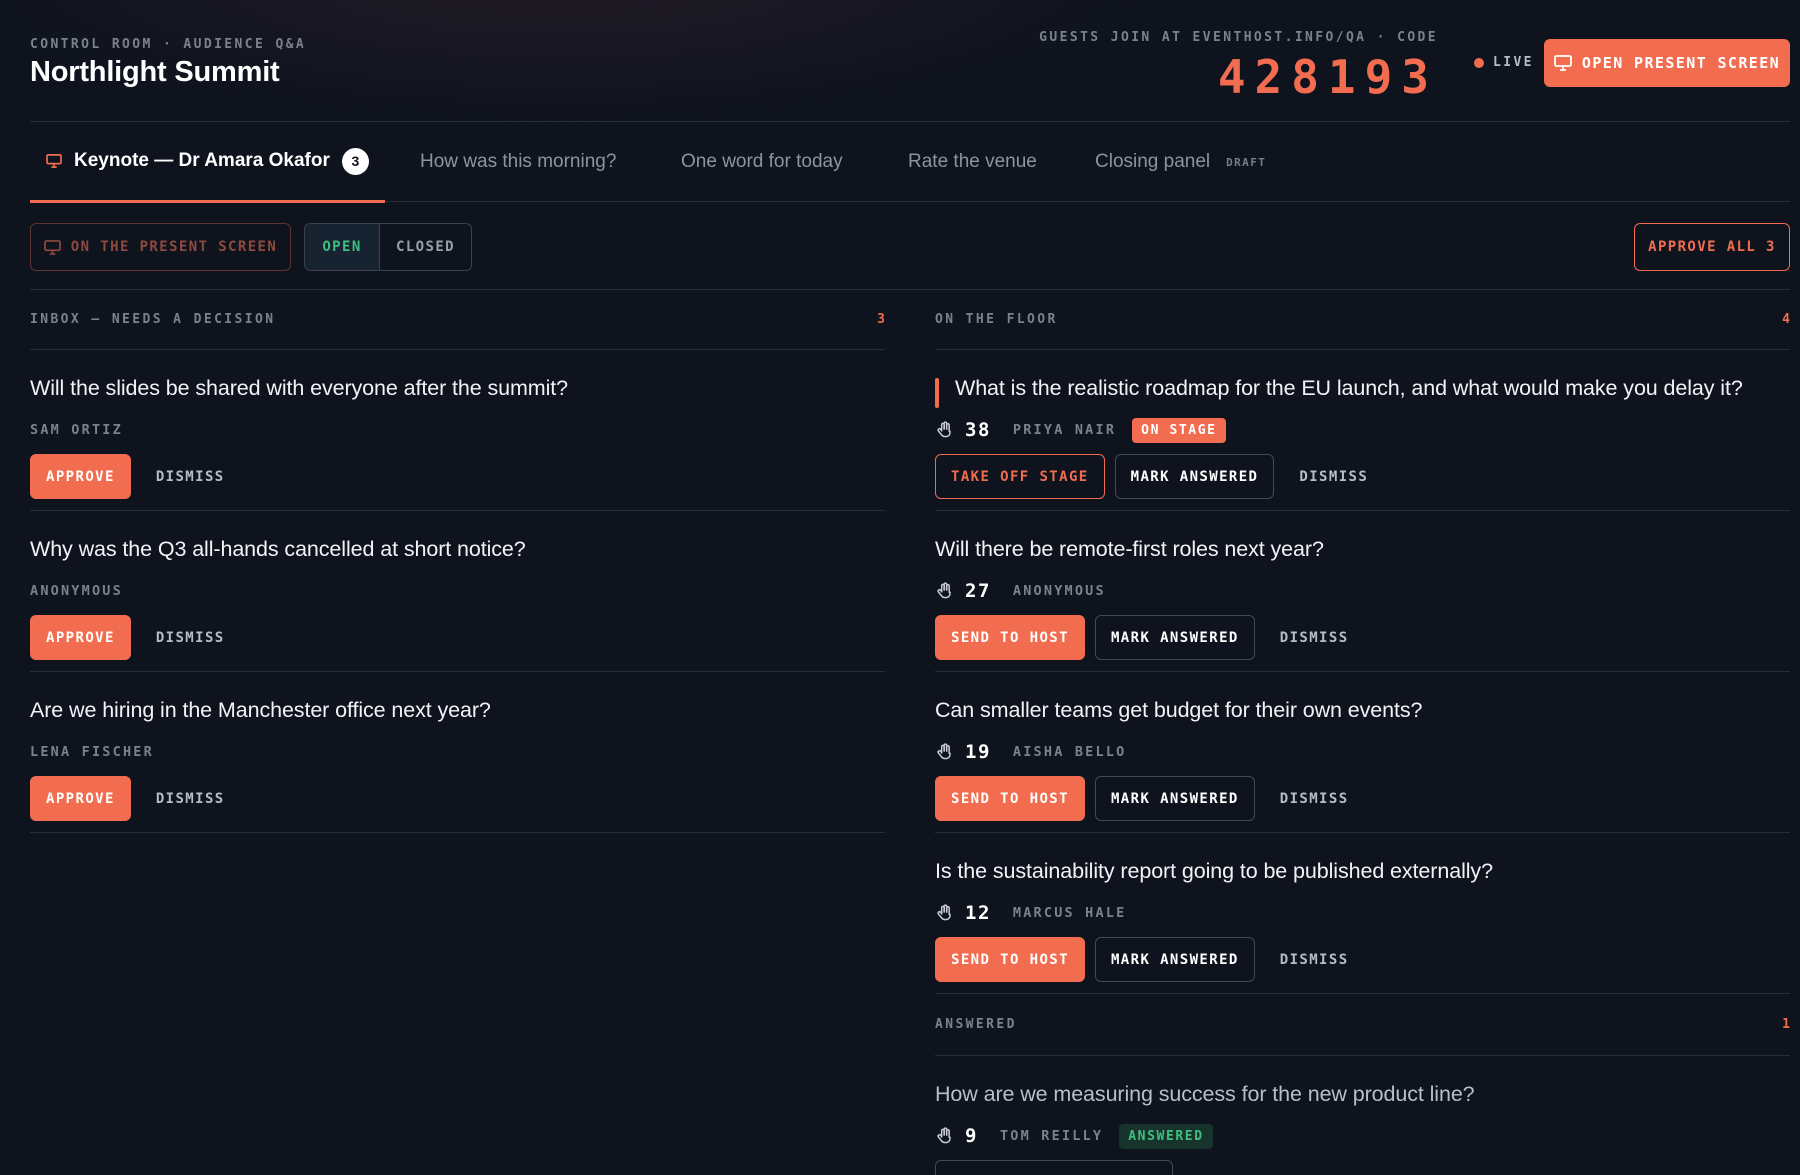  Describe the element at coordinates (342, 247) in the screenshot. I see `open-toggle: OPEN` at that location.